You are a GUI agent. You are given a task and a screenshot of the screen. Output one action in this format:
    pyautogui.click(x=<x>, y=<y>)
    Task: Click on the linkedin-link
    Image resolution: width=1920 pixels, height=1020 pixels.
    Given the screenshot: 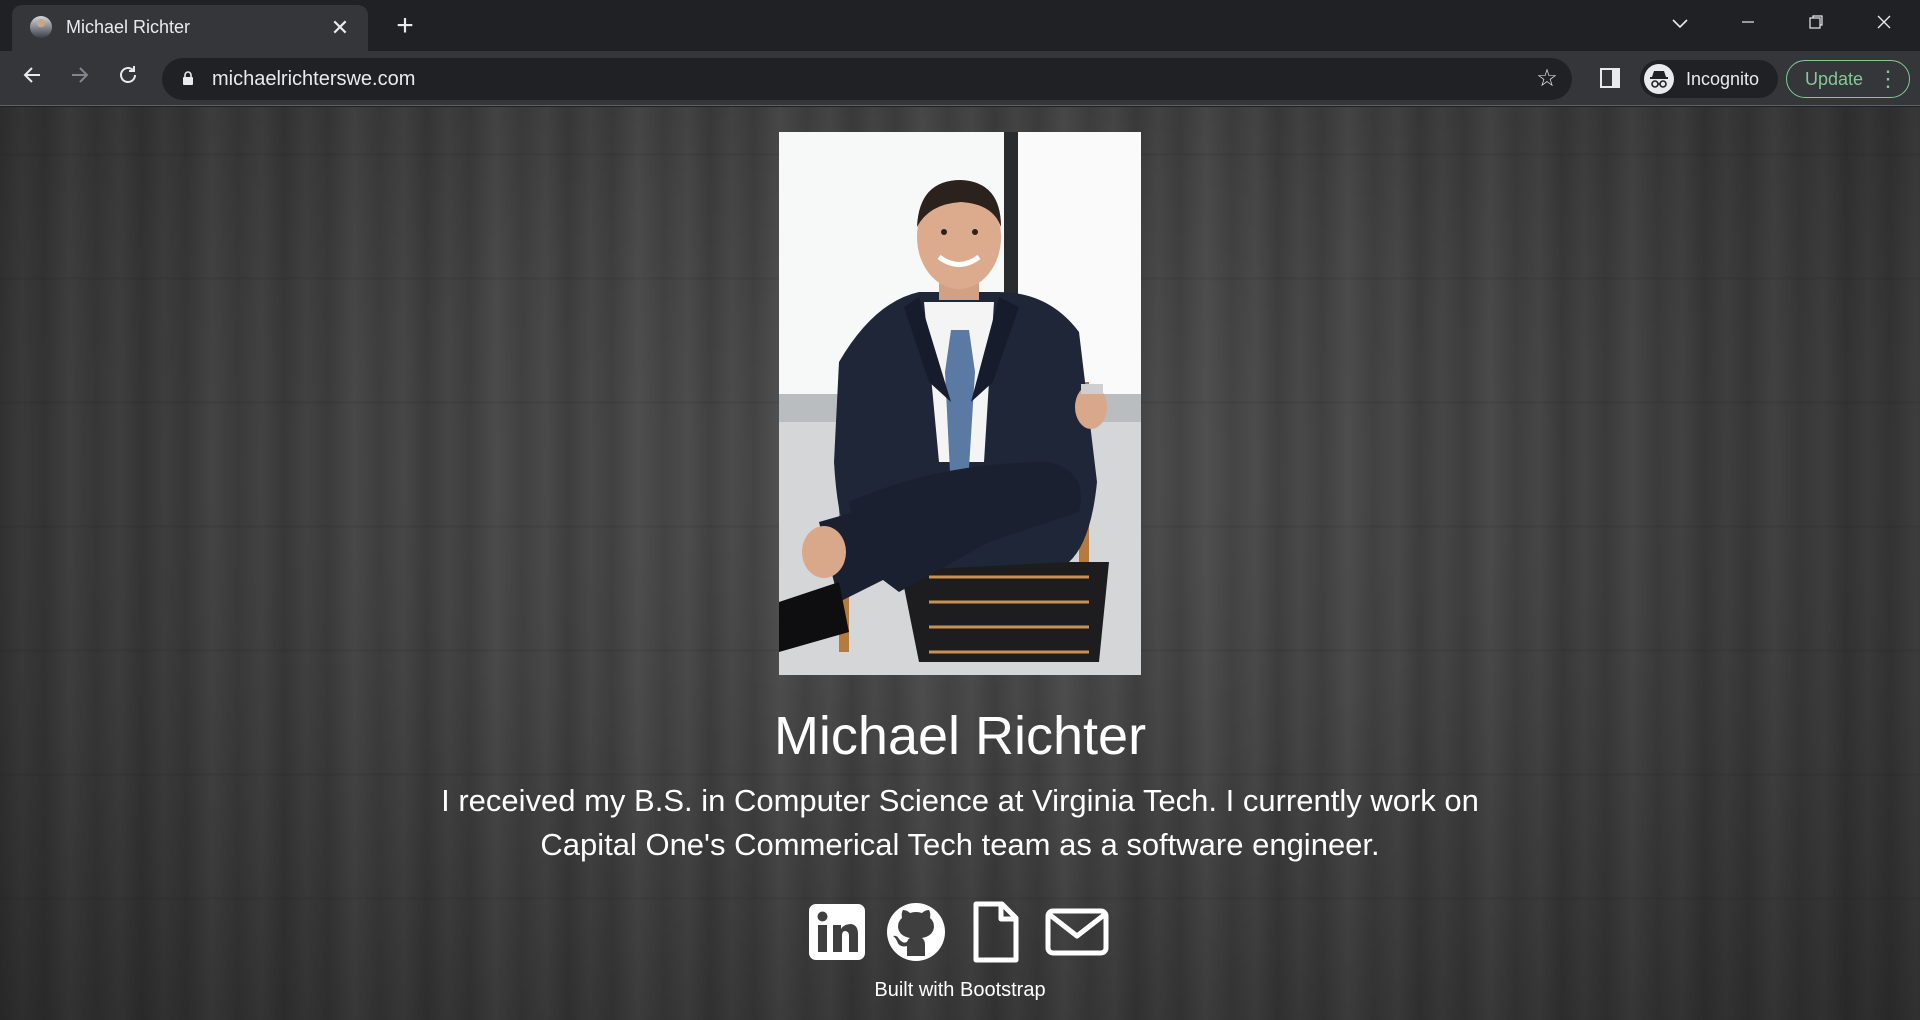 What is the action you would take?
    pyautogui.click(x=837, y=932)
    